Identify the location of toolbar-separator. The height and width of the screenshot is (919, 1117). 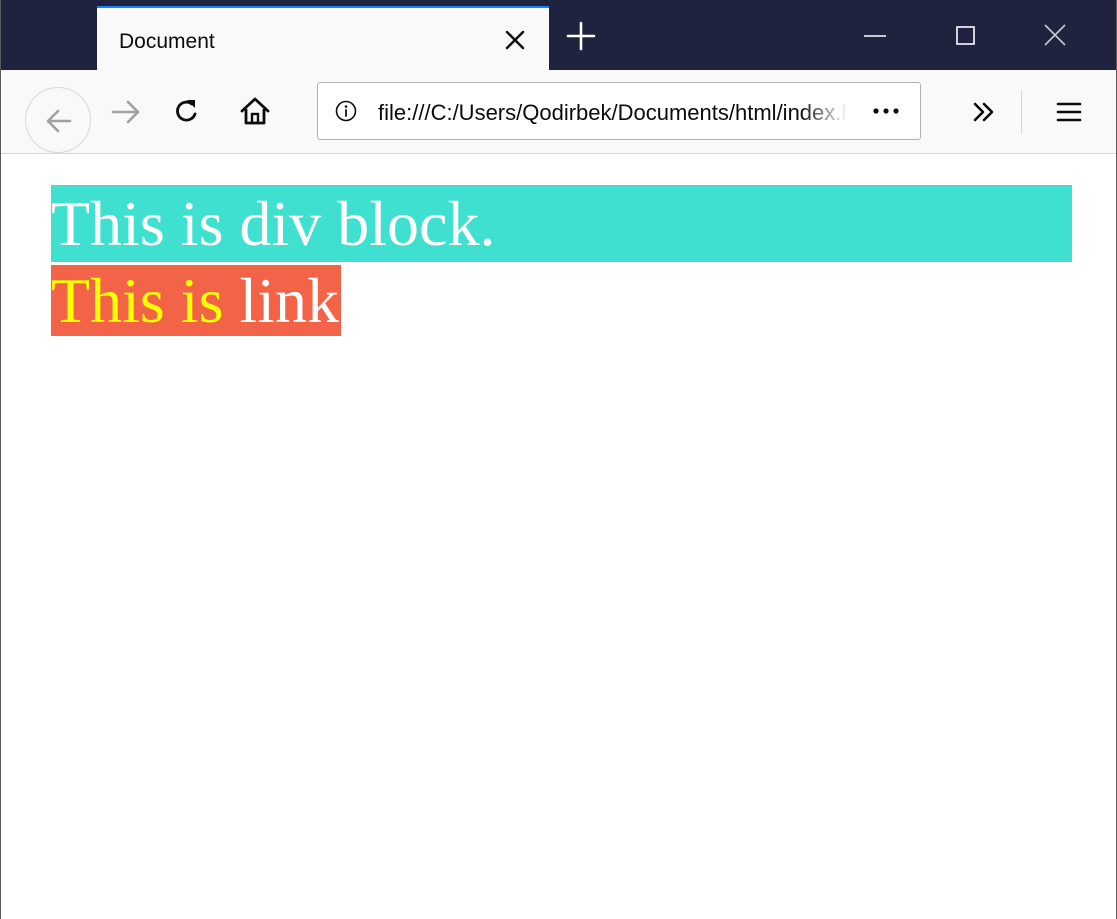
(1021, 112).